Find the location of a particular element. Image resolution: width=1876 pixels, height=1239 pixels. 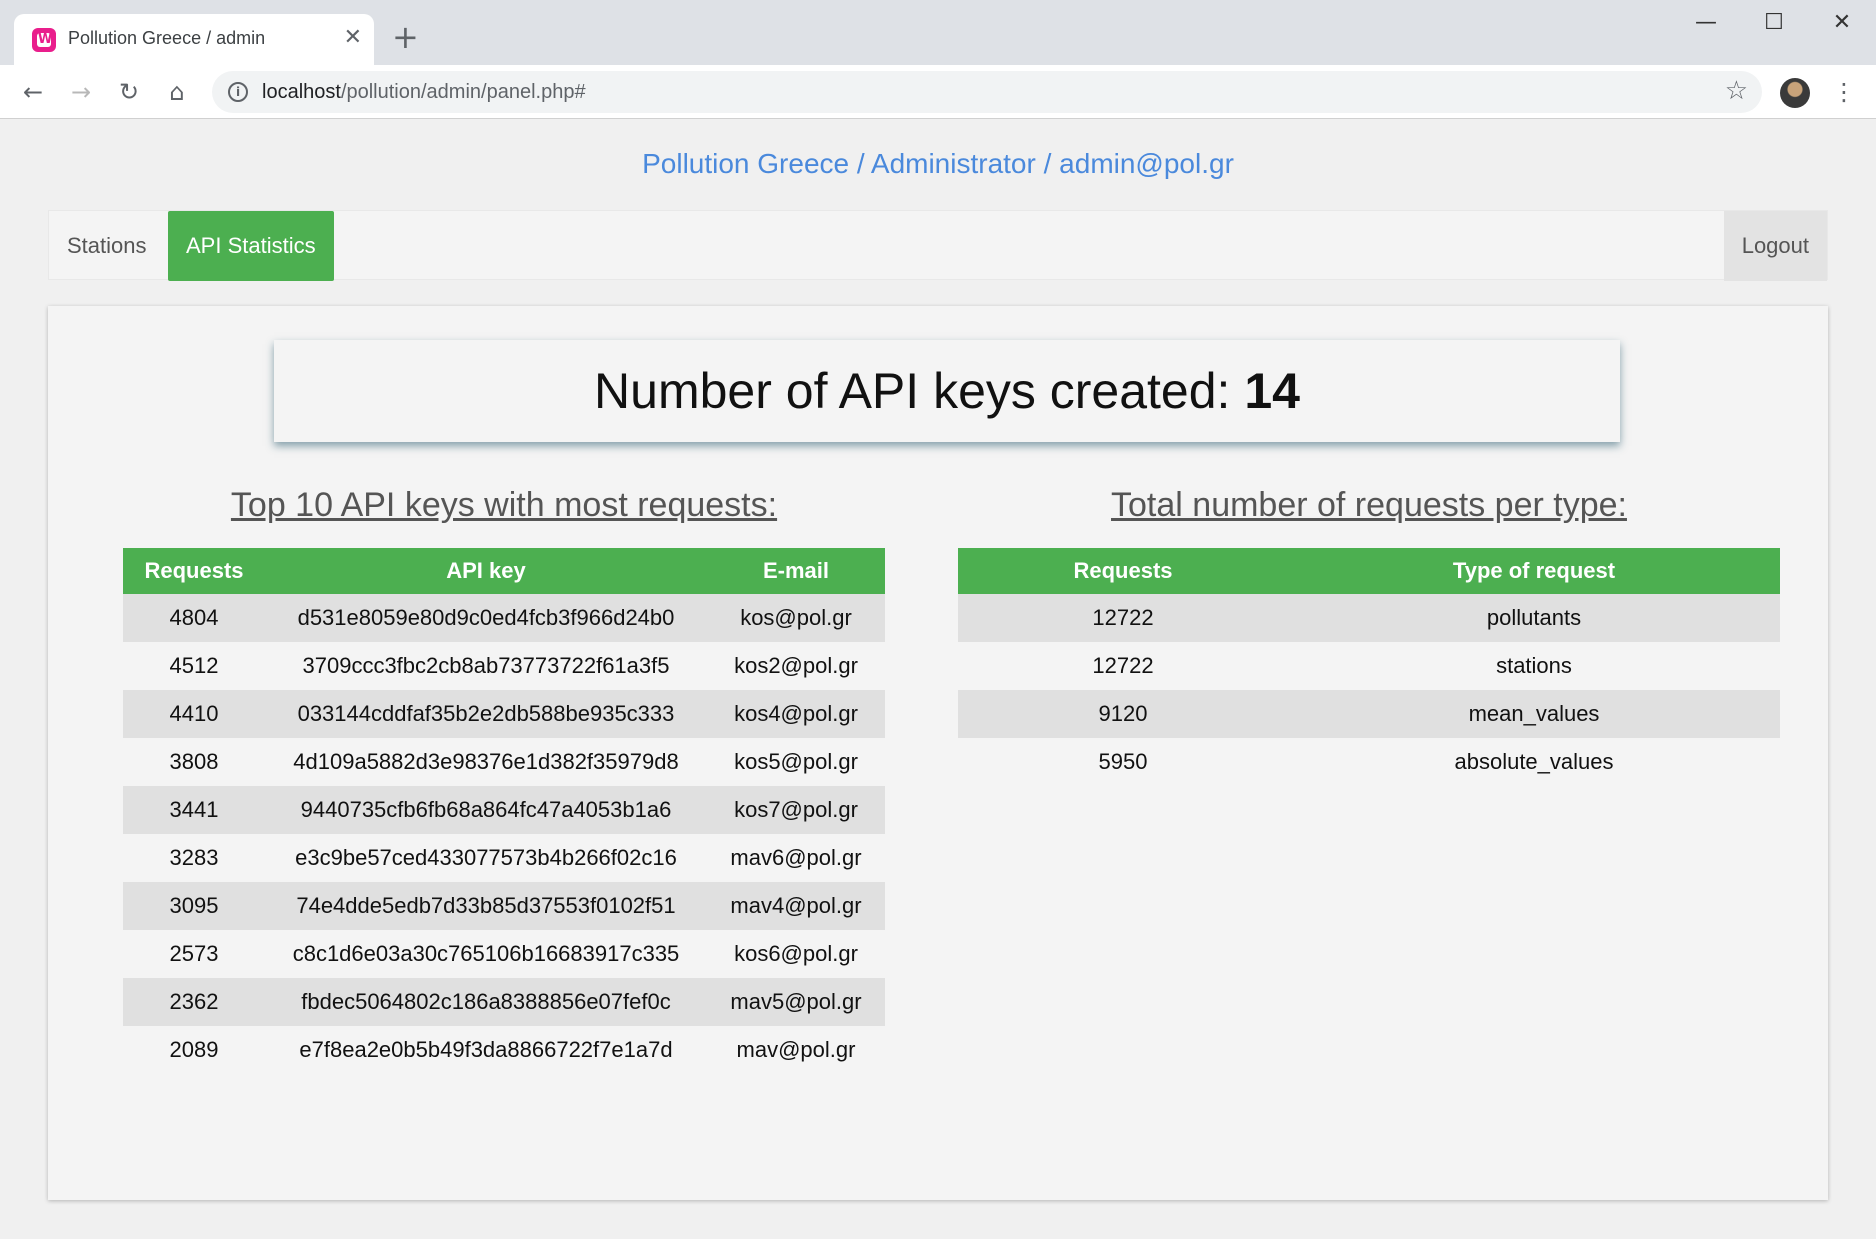

table-row: 12722 pollutants is located at coordinates (1369, 618).